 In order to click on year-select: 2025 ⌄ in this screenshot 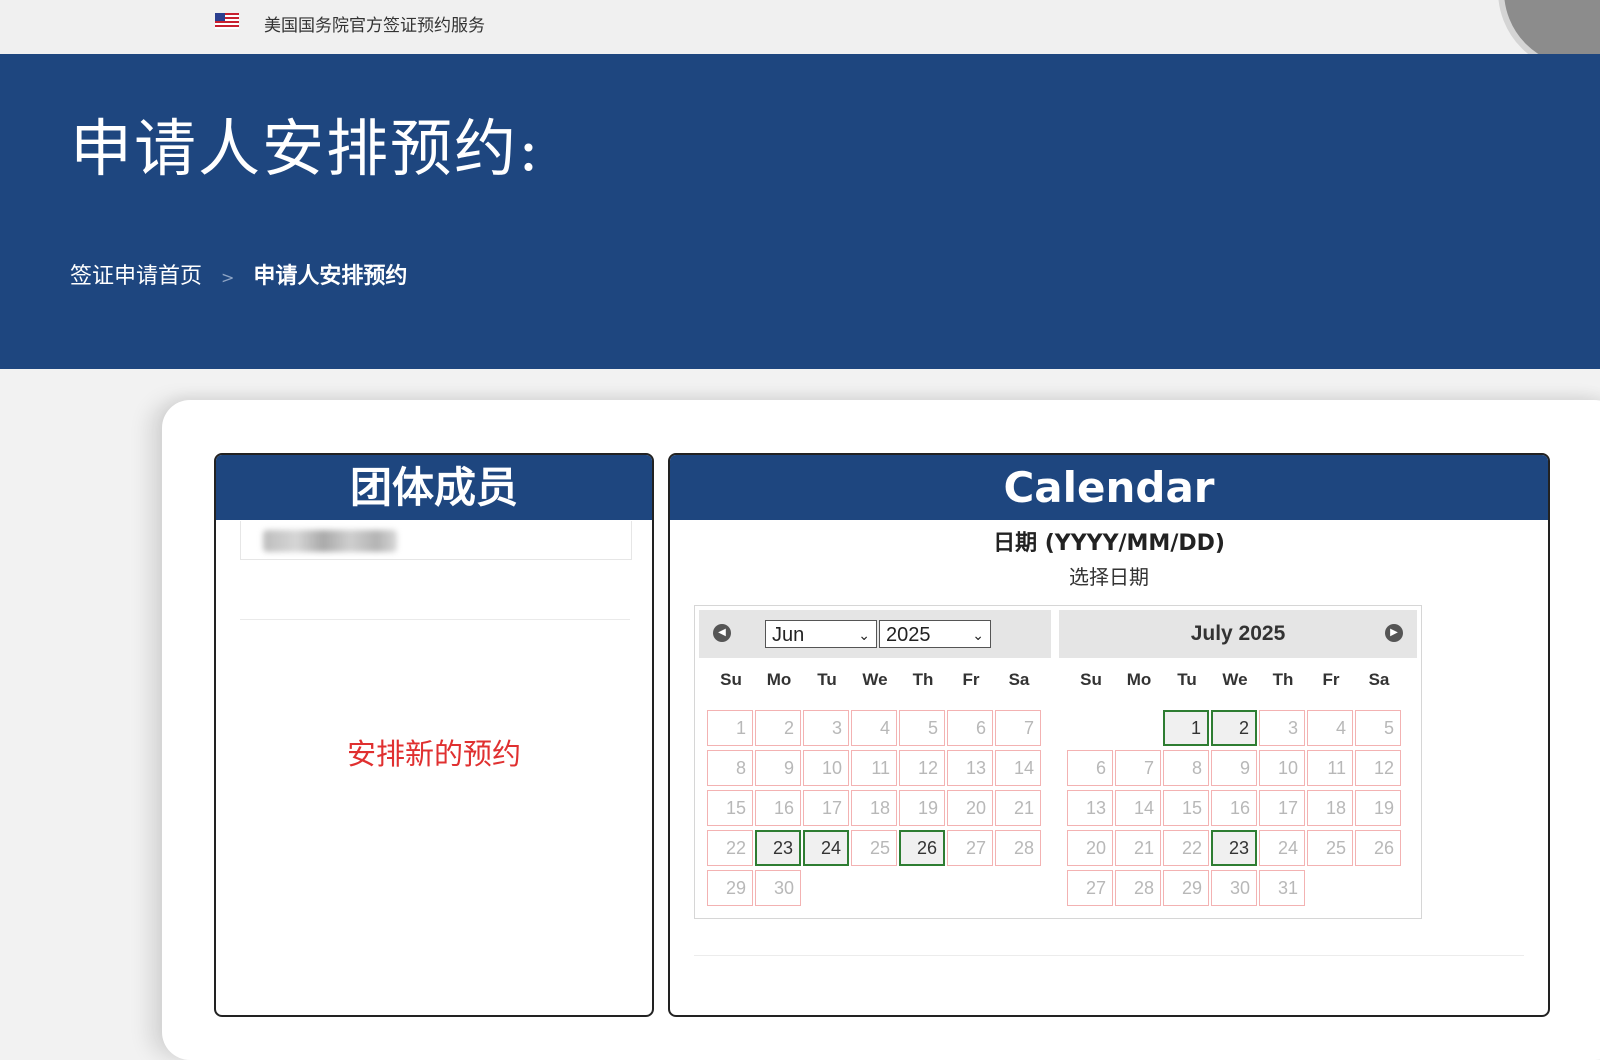, I will do `click(935, 634)`.